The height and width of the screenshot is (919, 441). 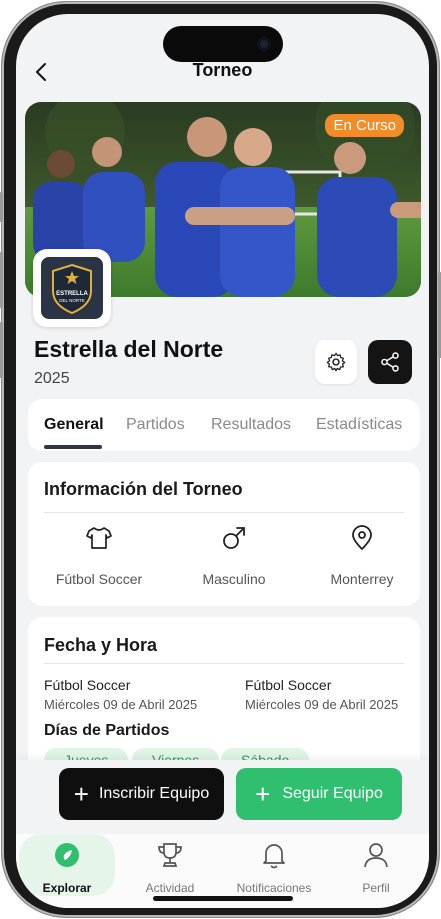 I want to click on tab-estadisticas: Estadísticas, so click(x=359, y=425).